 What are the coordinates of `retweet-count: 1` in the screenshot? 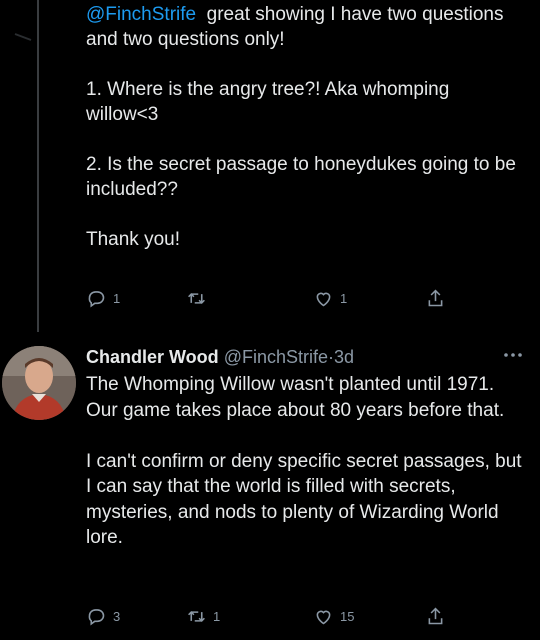 It's located at (217, 616).